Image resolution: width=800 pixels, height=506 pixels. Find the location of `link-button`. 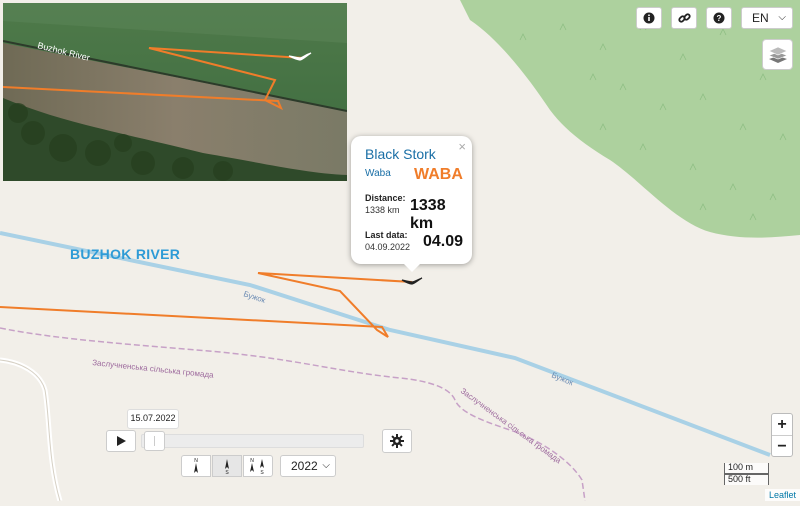

link-button is located at coordinates (684, 18).